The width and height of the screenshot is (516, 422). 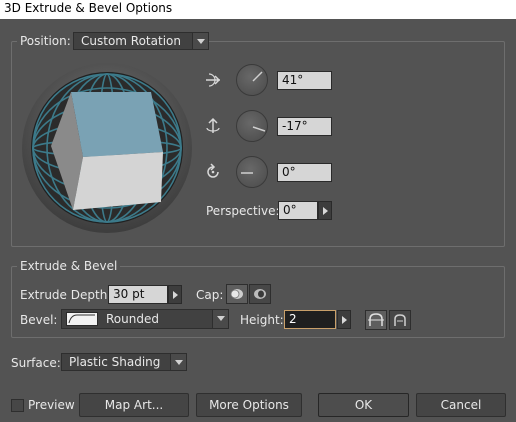 What do you see at coordinates (252, 80) in the screenshot?
I see `x-rotation-knob` at bounding box center [252, 80].